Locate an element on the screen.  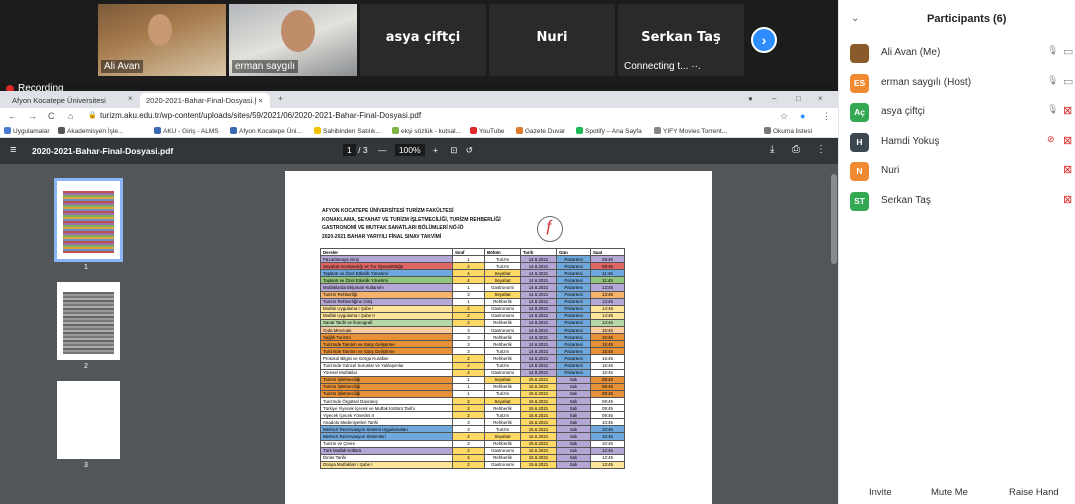
close-tab-icon: × is located at coordinates (130, 98).